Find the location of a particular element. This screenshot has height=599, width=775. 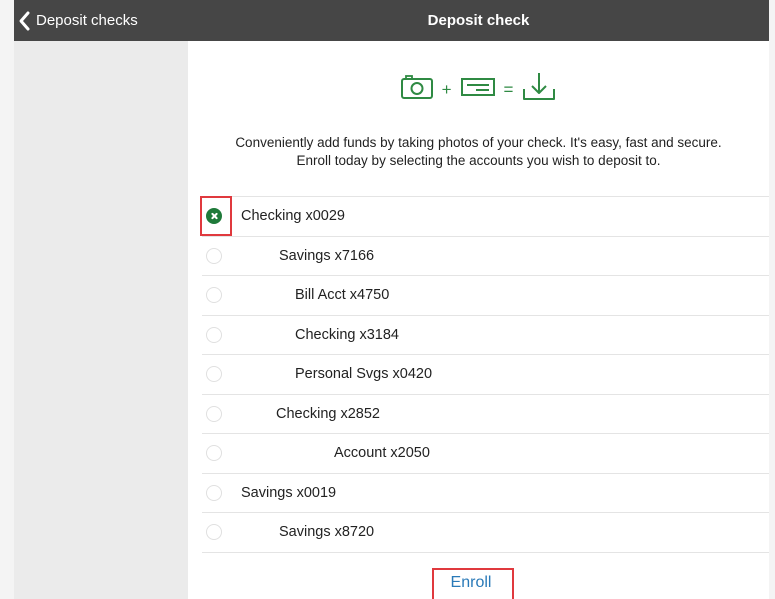

equals-sign: = is located at coordinates (508, 89).